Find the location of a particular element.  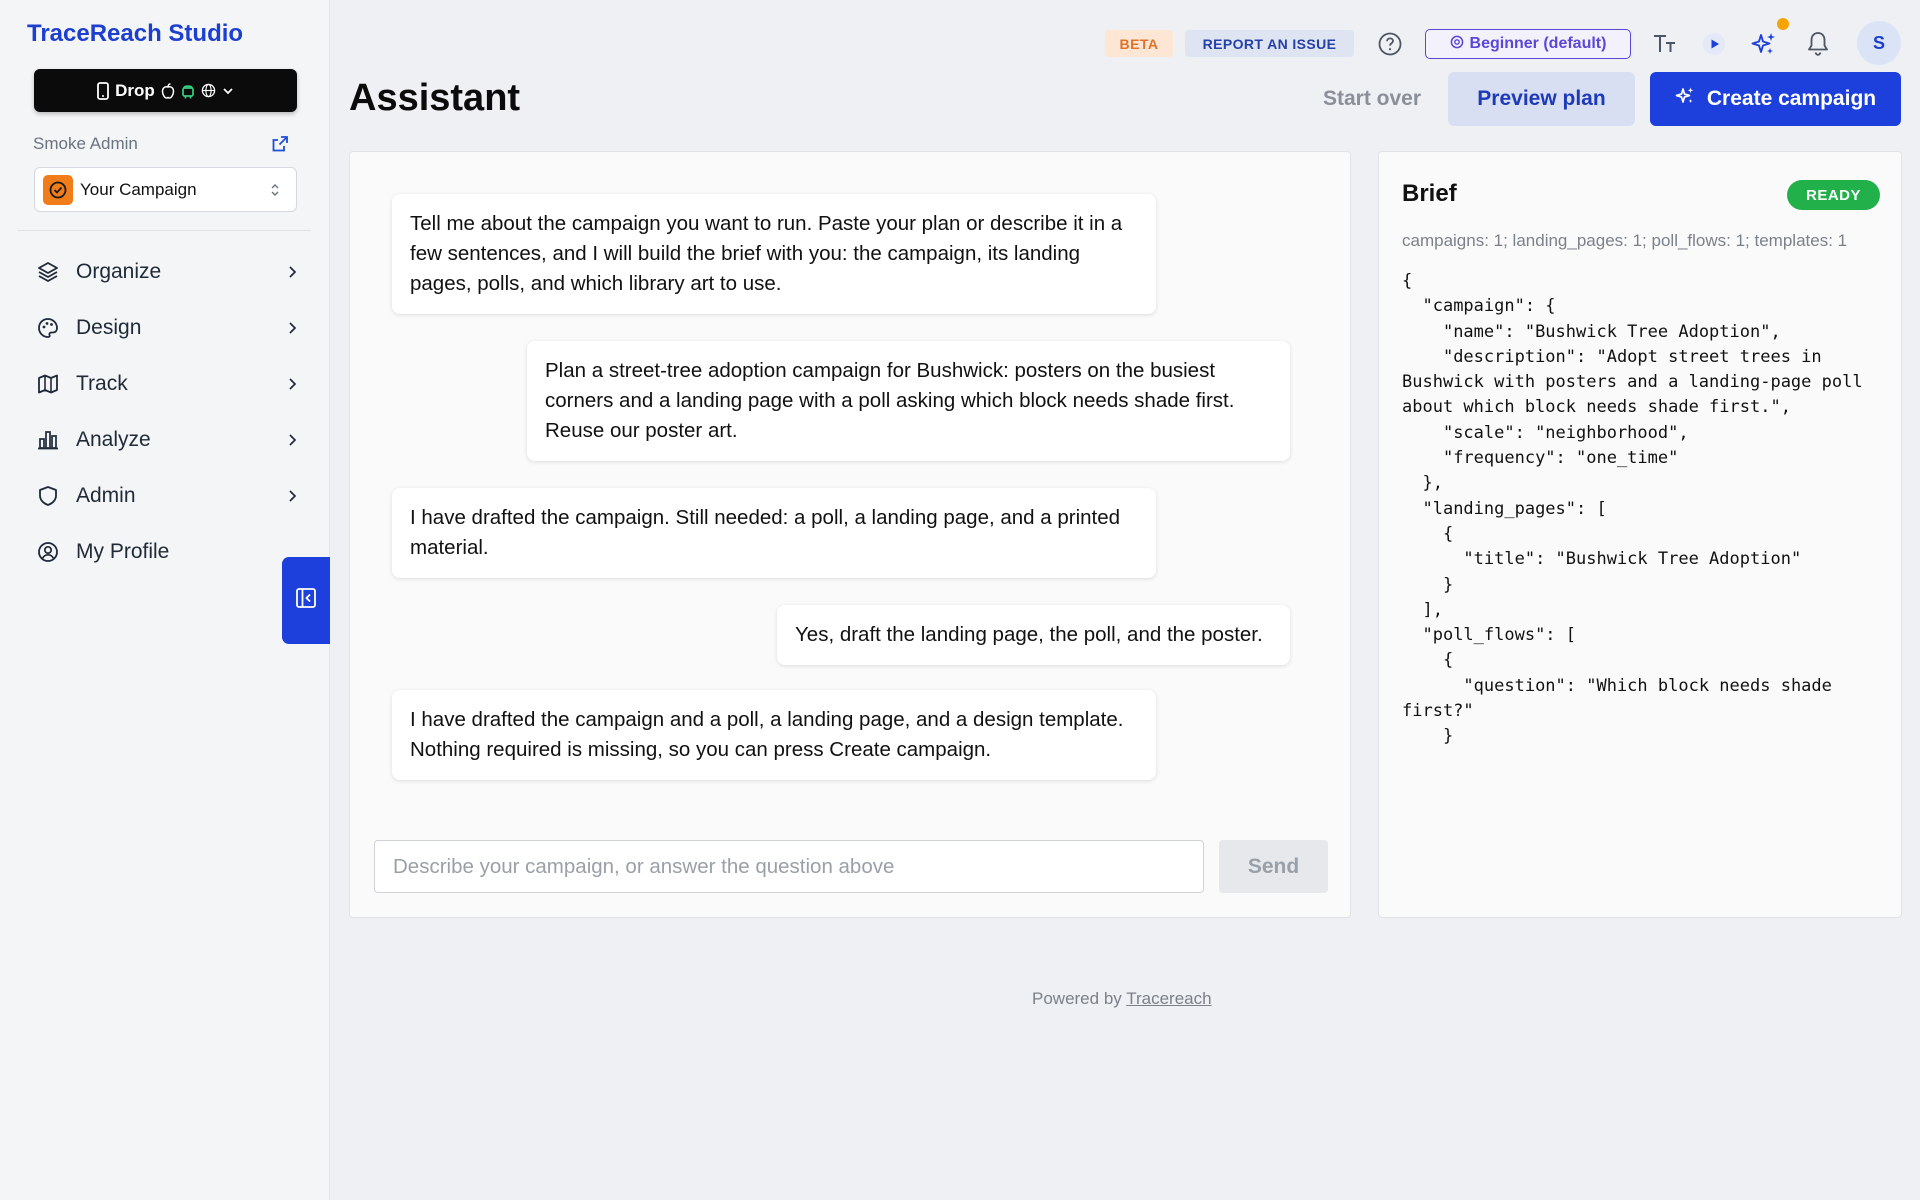

brief-title: Brief is located at coordinates (1429, 193).